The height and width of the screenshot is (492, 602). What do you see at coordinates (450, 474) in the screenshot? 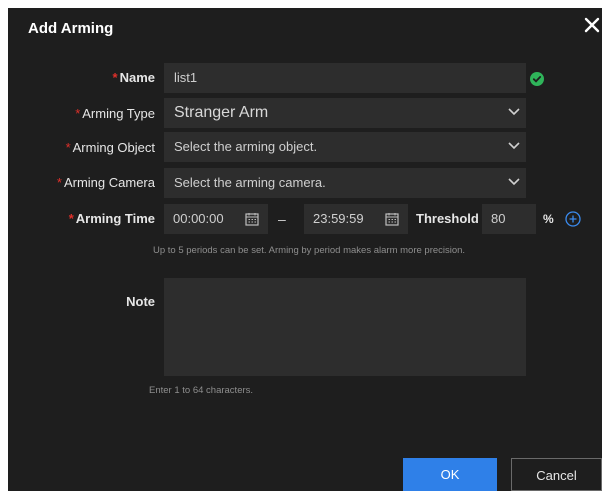
I see `ok-button: OK` at bounding box center [450, 474].